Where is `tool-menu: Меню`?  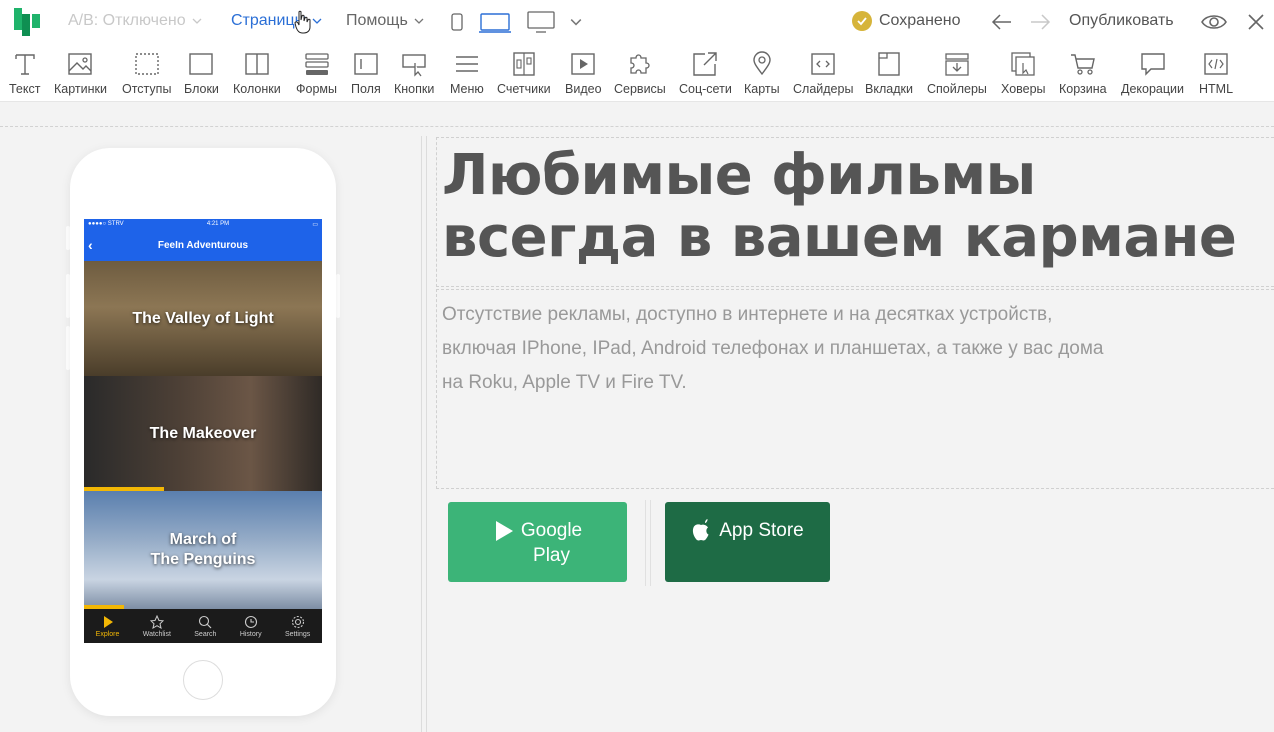 tool-menu: Меню is located at coordinates (467, 73).